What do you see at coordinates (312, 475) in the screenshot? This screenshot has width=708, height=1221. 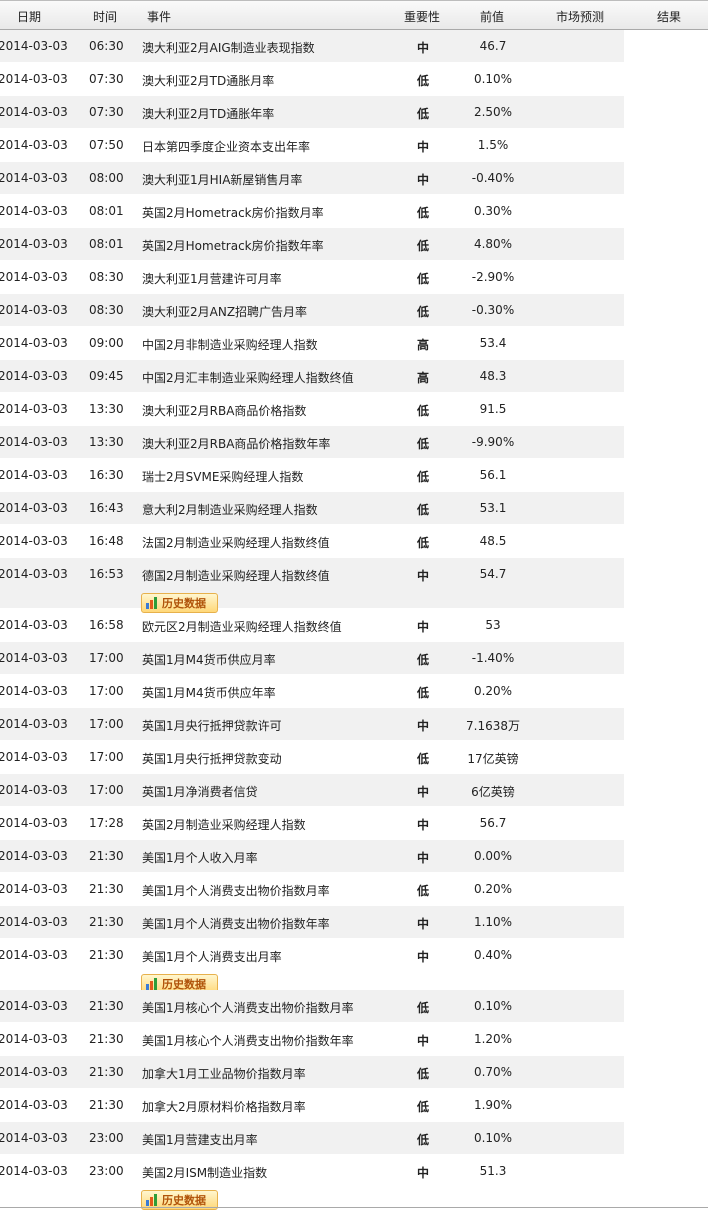 I see `table-row: 2014-03-03 16:30 瑞士2月SVME采购经理人指数 低 56.1` at bounding box center [312, 475].